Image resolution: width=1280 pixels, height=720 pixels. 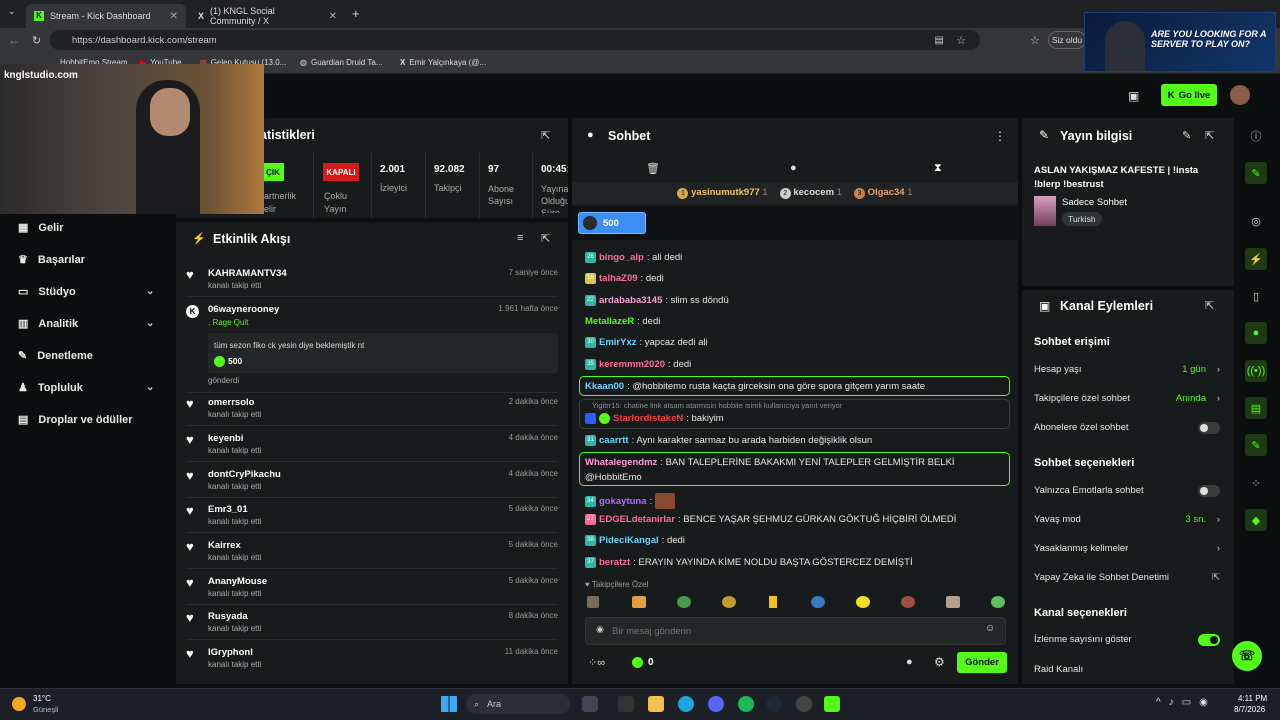 What do you see at coordinates (1256, 520) in the screenshot?
I see `gift-icon: ◆` at bounding box center [1256, 520].